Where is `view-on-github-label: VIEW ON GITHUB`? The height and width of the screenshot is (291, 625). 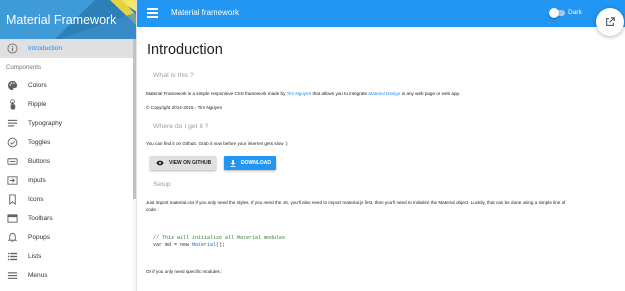 view-on-github-label: VIEW ON GITHUB is located at coordinates (190, 163).